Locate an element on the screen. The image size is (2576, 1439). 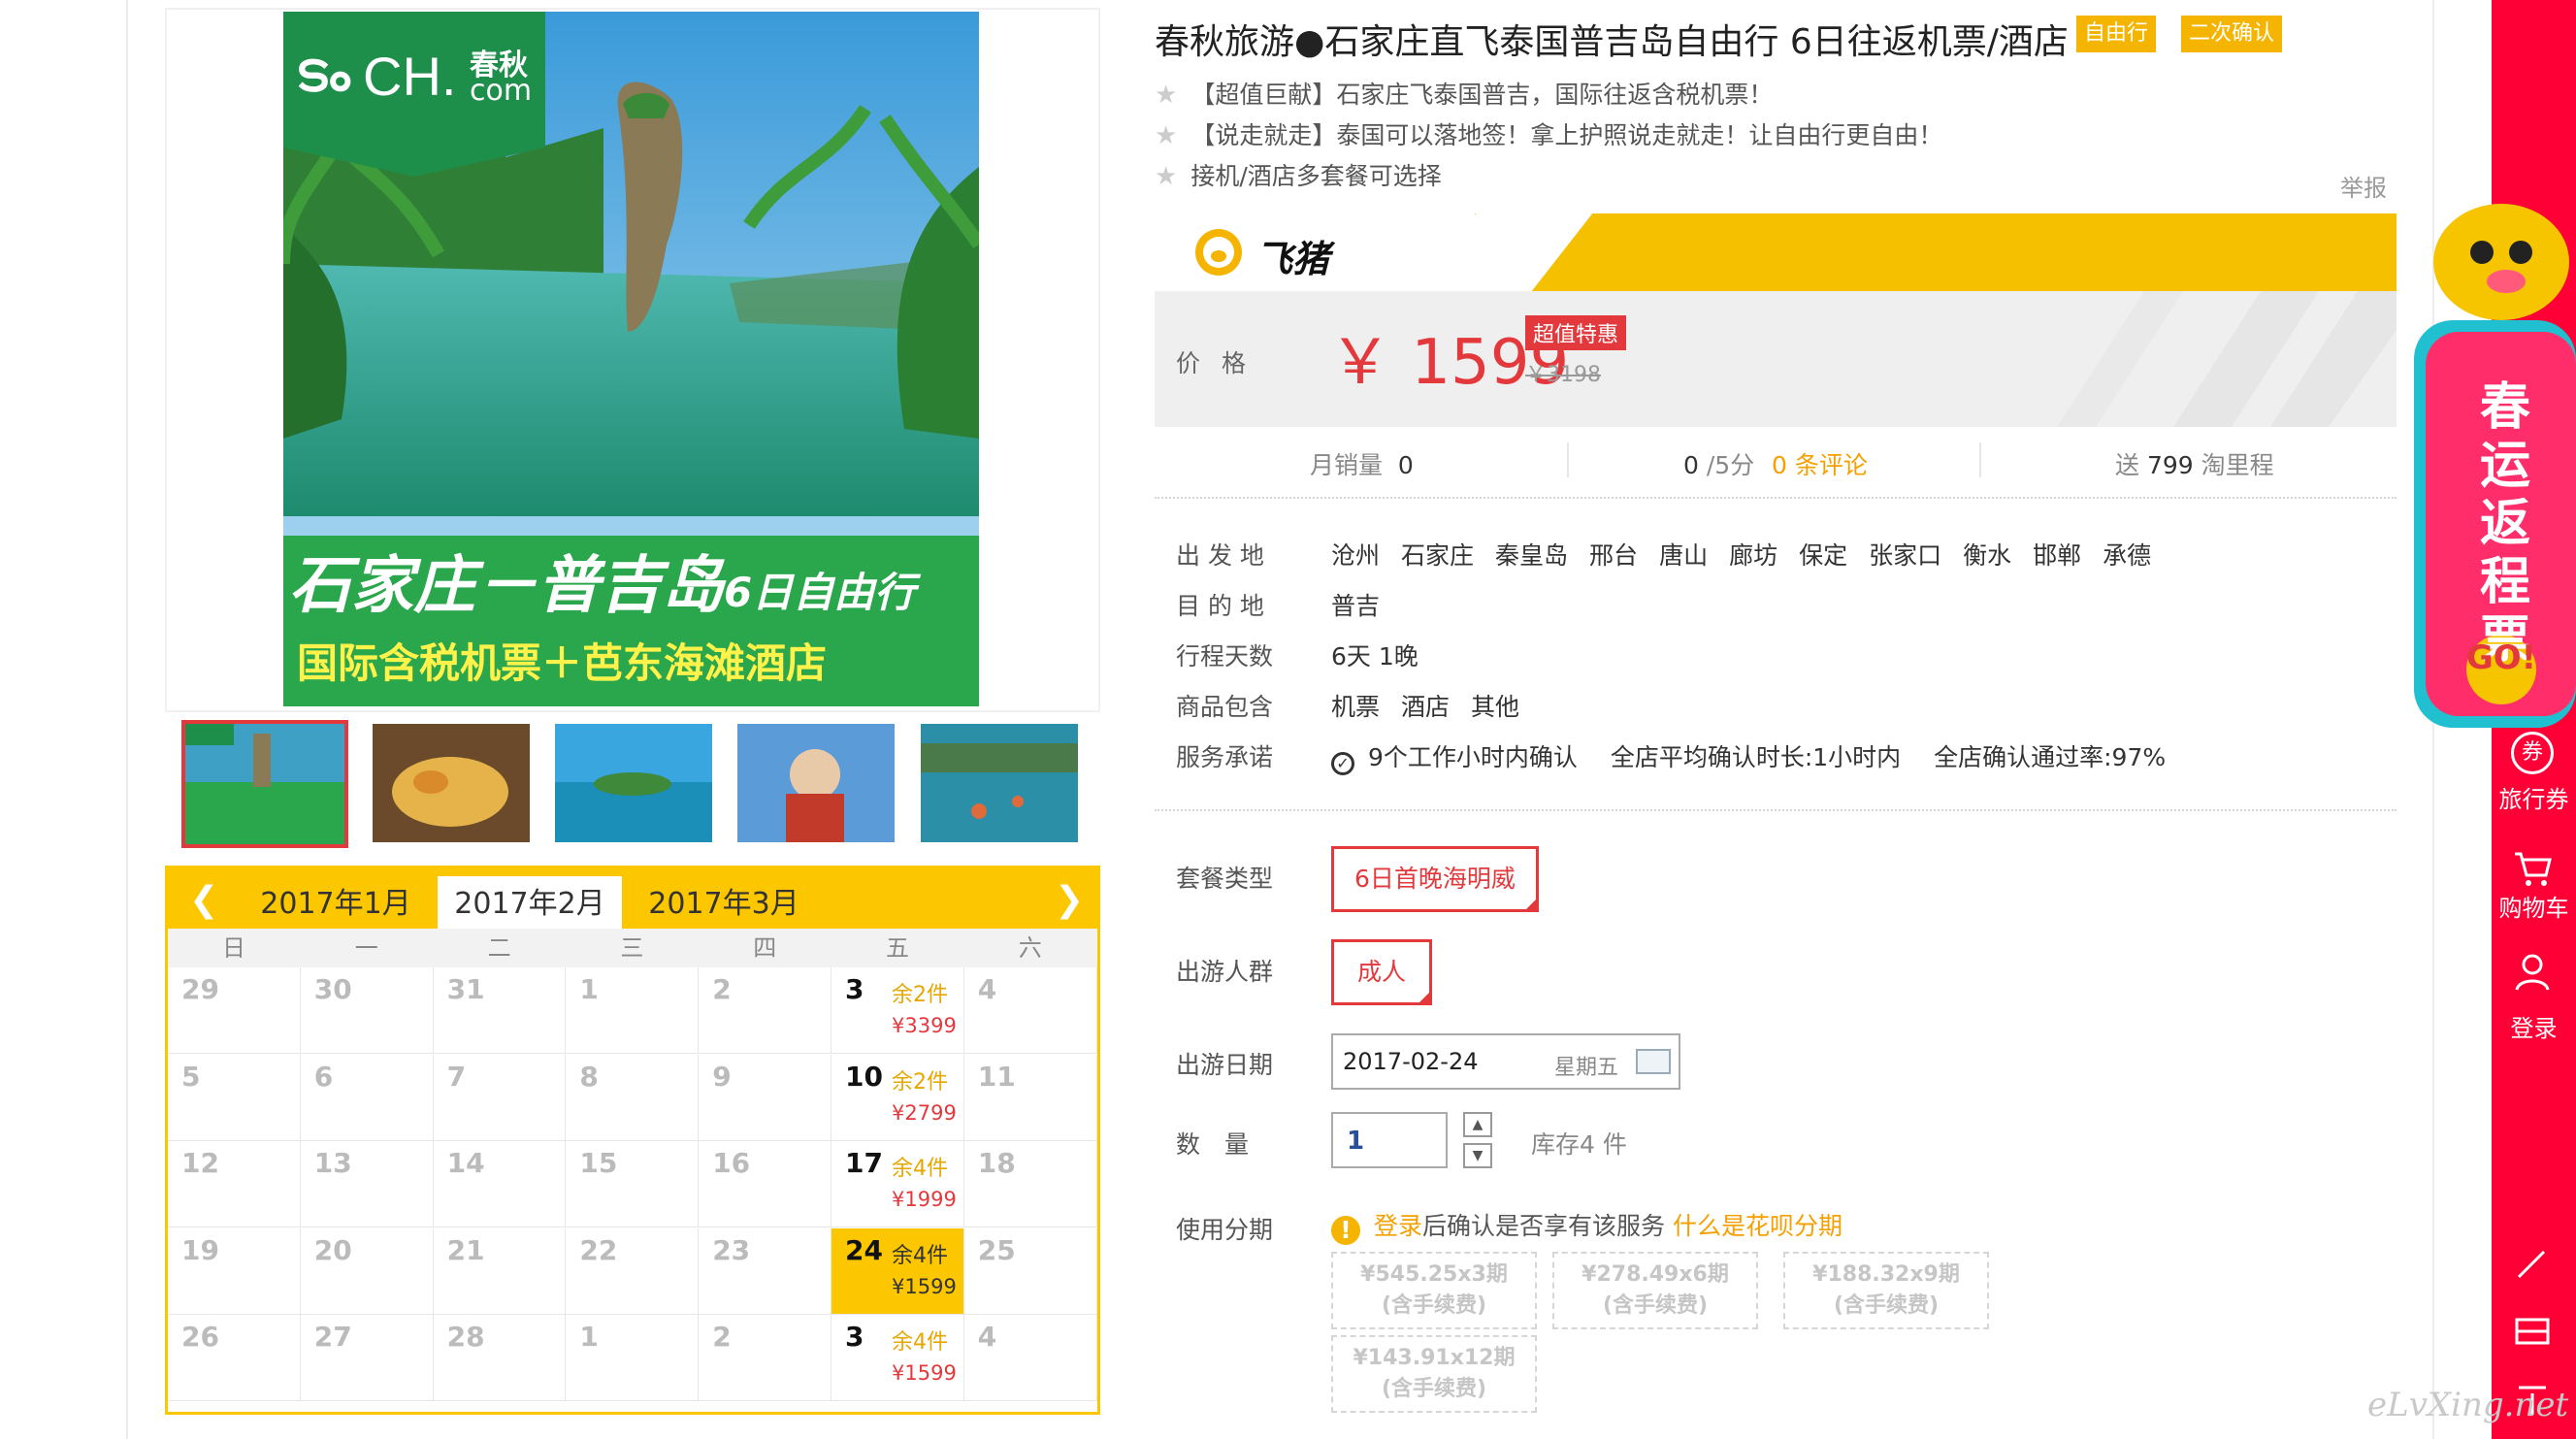
calendar-day: 8 is located at coordinates (633, 1097).